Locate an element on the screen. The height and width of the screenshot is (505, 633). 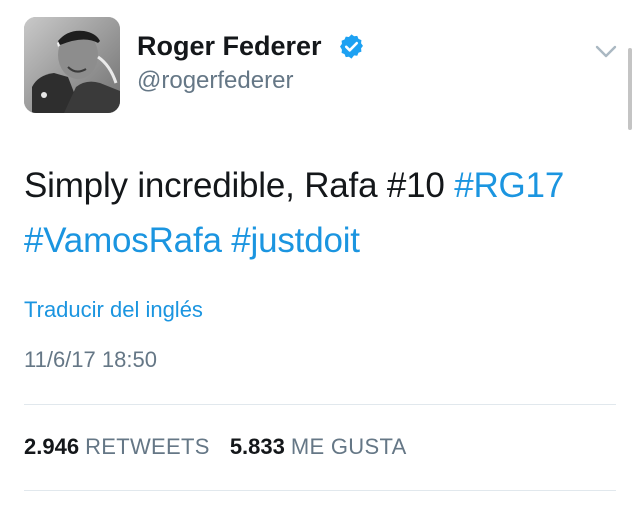
retweets-stat: 2.946 RETWEETS is located at coordinates (117, 447).